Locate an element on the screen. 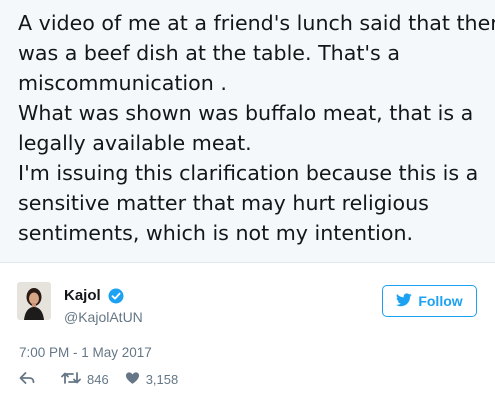 Image resolution: width=495 pixels, height=402 pixels. retweet-button: 846 is located at coordinates (85, 379).